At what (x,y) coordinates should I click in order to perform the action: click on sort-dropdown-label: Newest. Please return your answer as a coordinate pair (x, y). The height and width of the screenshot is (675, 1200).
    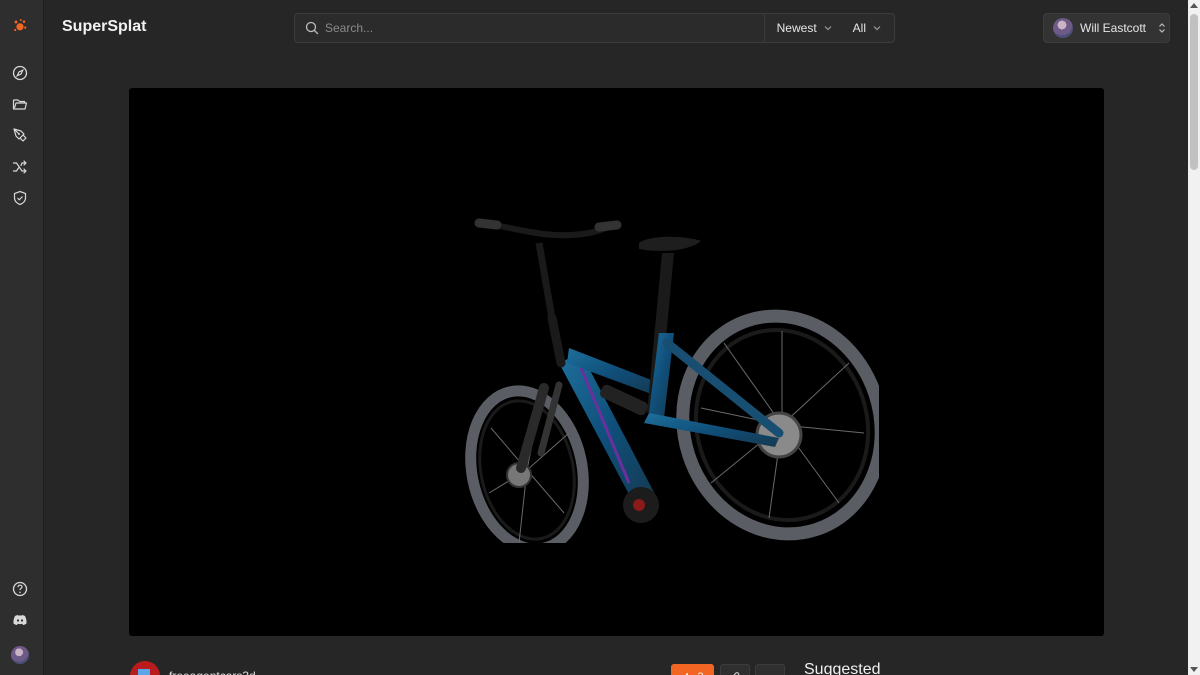
    Looking at the image, I should click on (796, 28).